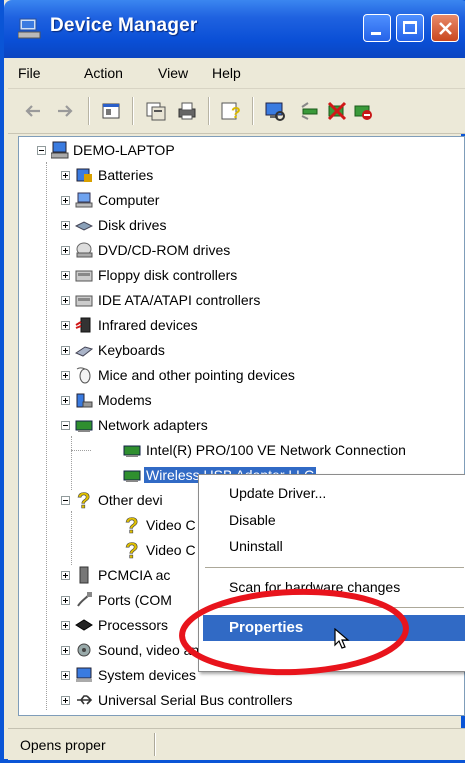 This screenshot has width=465, height=763. Describe the element at coordinates (132, 225) in the screenshot. I see `tree-item-label: Disk drives` at that location.